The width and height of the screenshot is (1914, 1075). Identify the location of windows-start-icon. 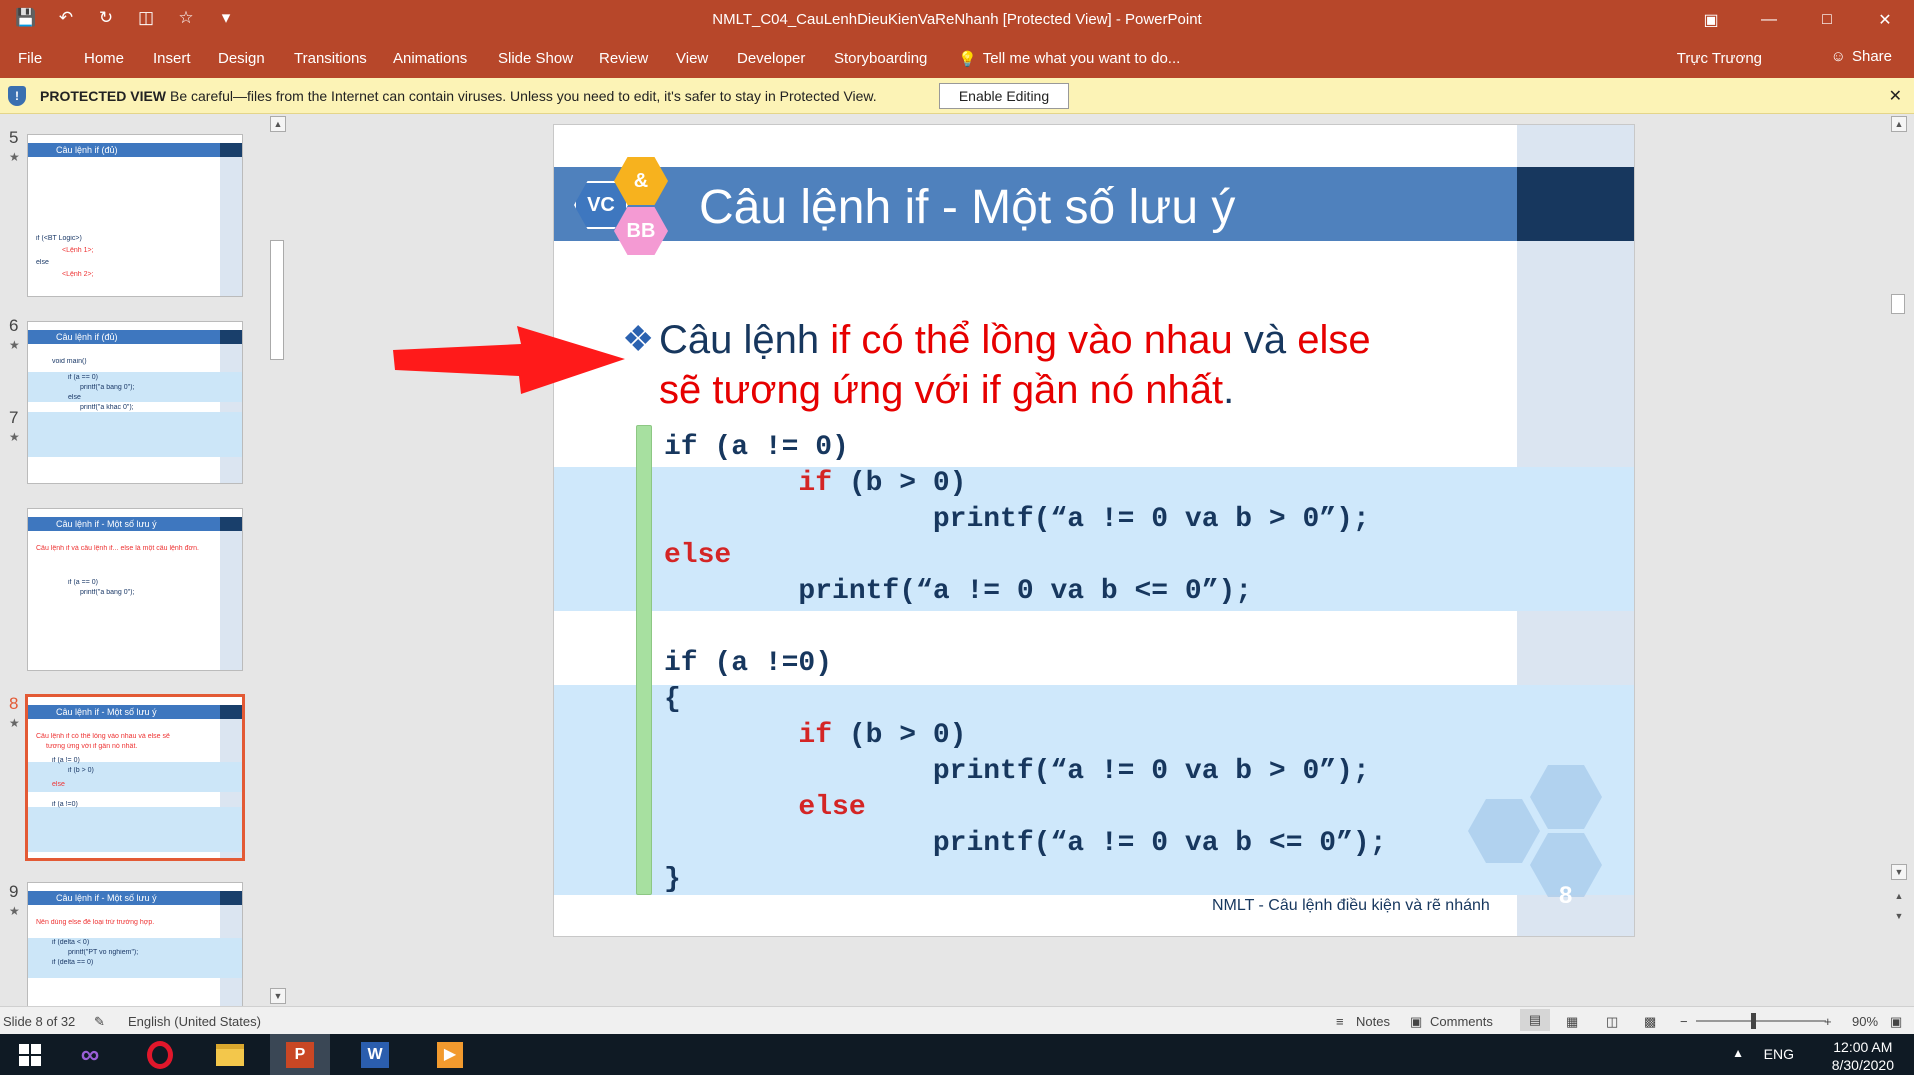
(30, 1054).